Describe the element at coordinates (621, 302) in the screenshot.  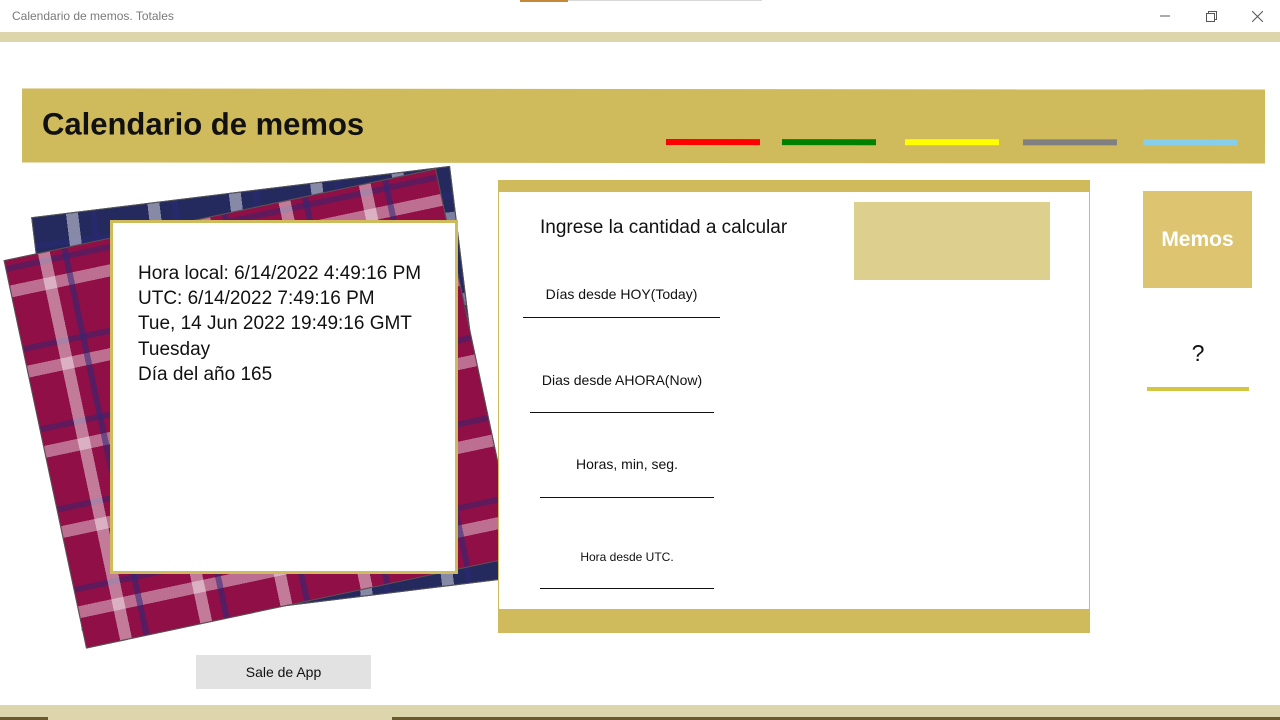
I see `days-since-today-field: Días desde HOY(Today)` at that location.